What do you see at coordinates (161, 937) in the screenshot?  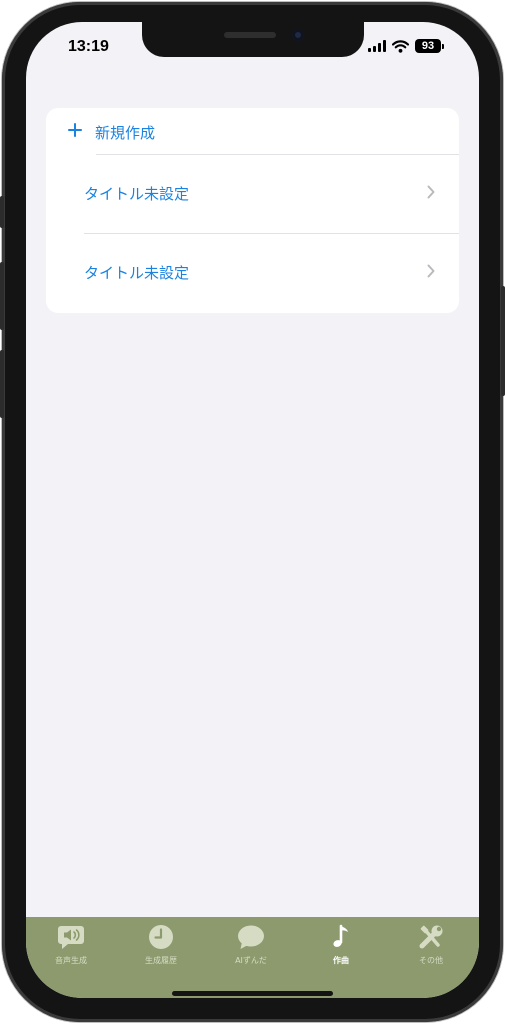 I see `clock-icon` at bounding box center [161, 937].